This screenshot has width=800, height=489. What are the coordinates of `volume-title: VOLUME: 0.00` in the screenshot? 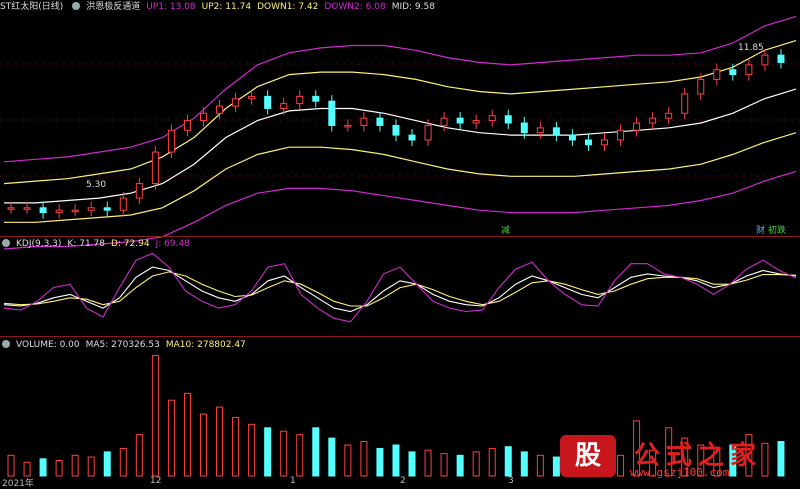 It's located at (48, 345).